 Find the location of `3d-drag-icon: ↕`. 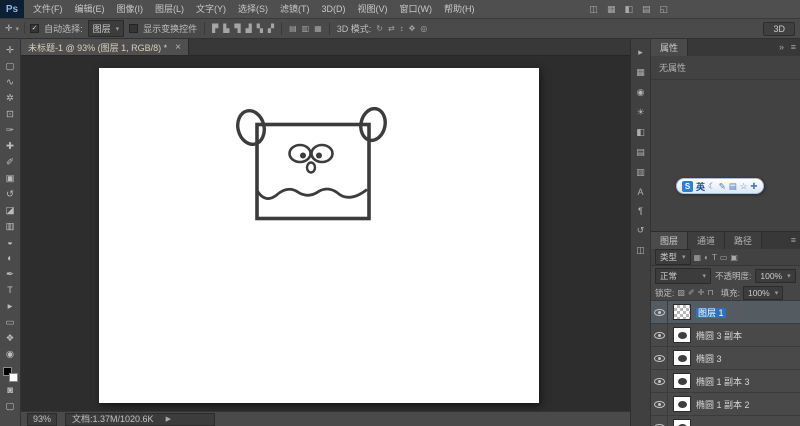

3d-drag-icon: ↕ is located at coordinates (402, 28).